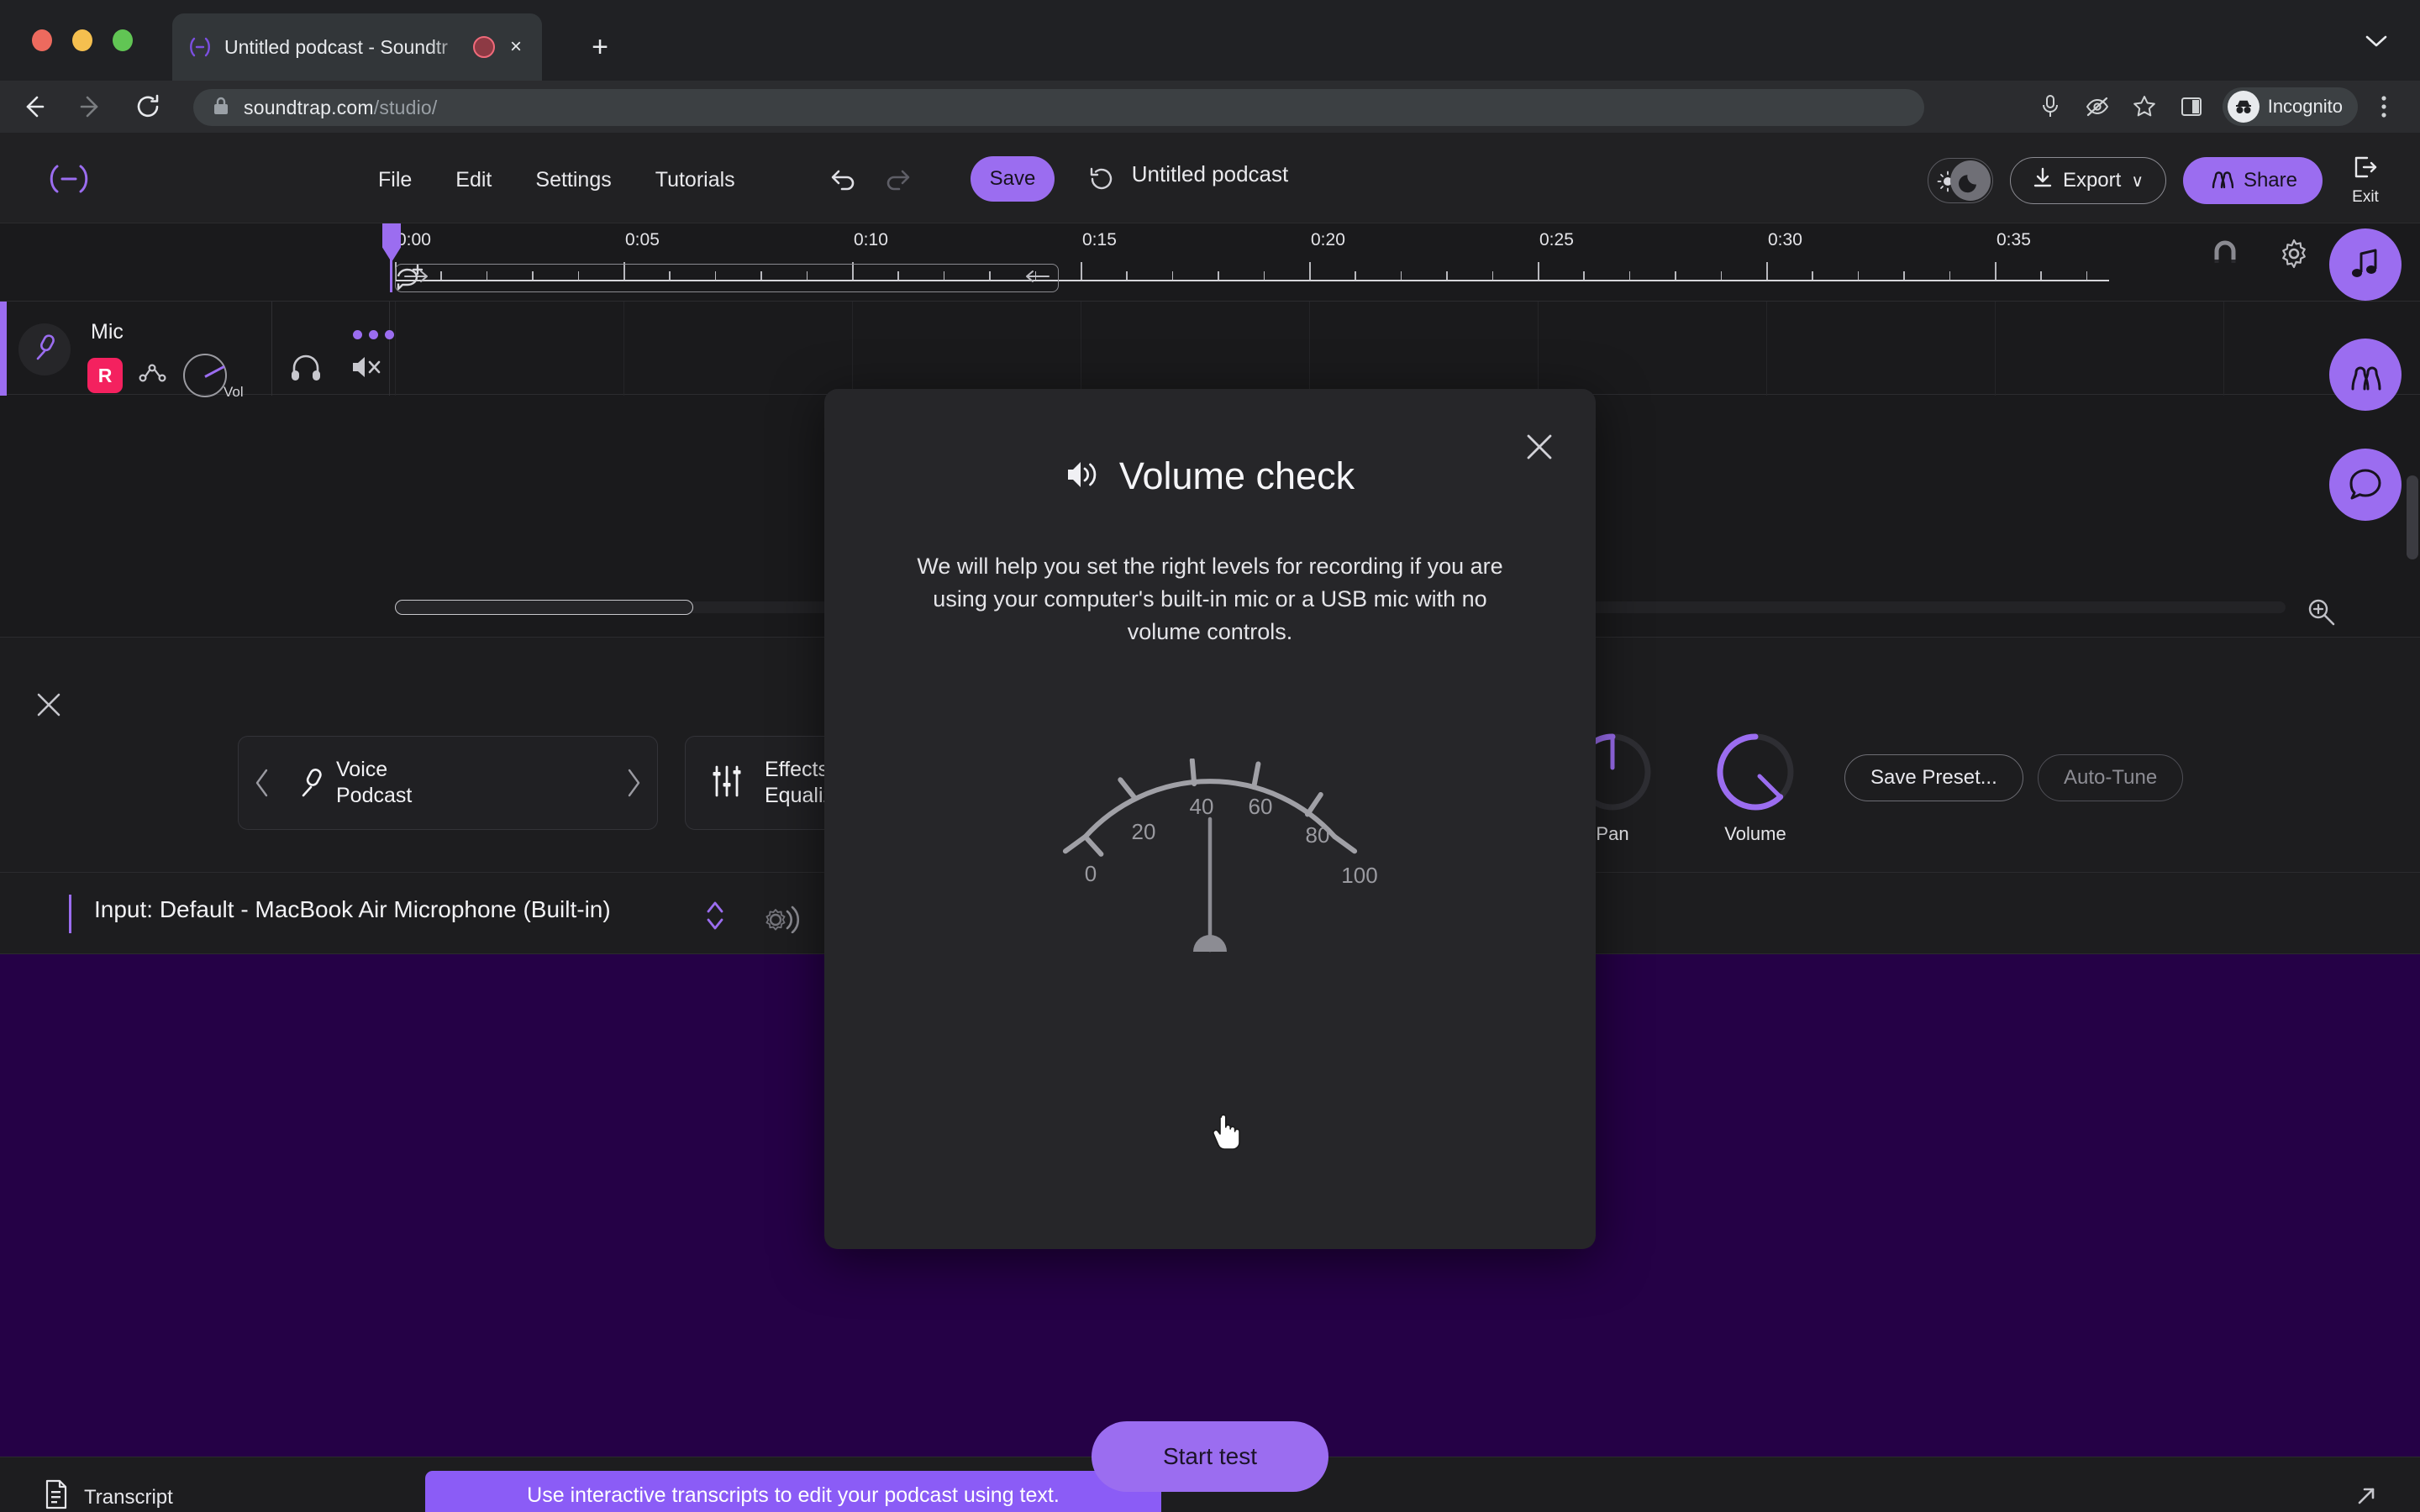 The width and height of the screenshot is (2420, 1512). Describe the element at coordinates (1318, 835) in the screenshot. I see `svg-text: 80` at that location.